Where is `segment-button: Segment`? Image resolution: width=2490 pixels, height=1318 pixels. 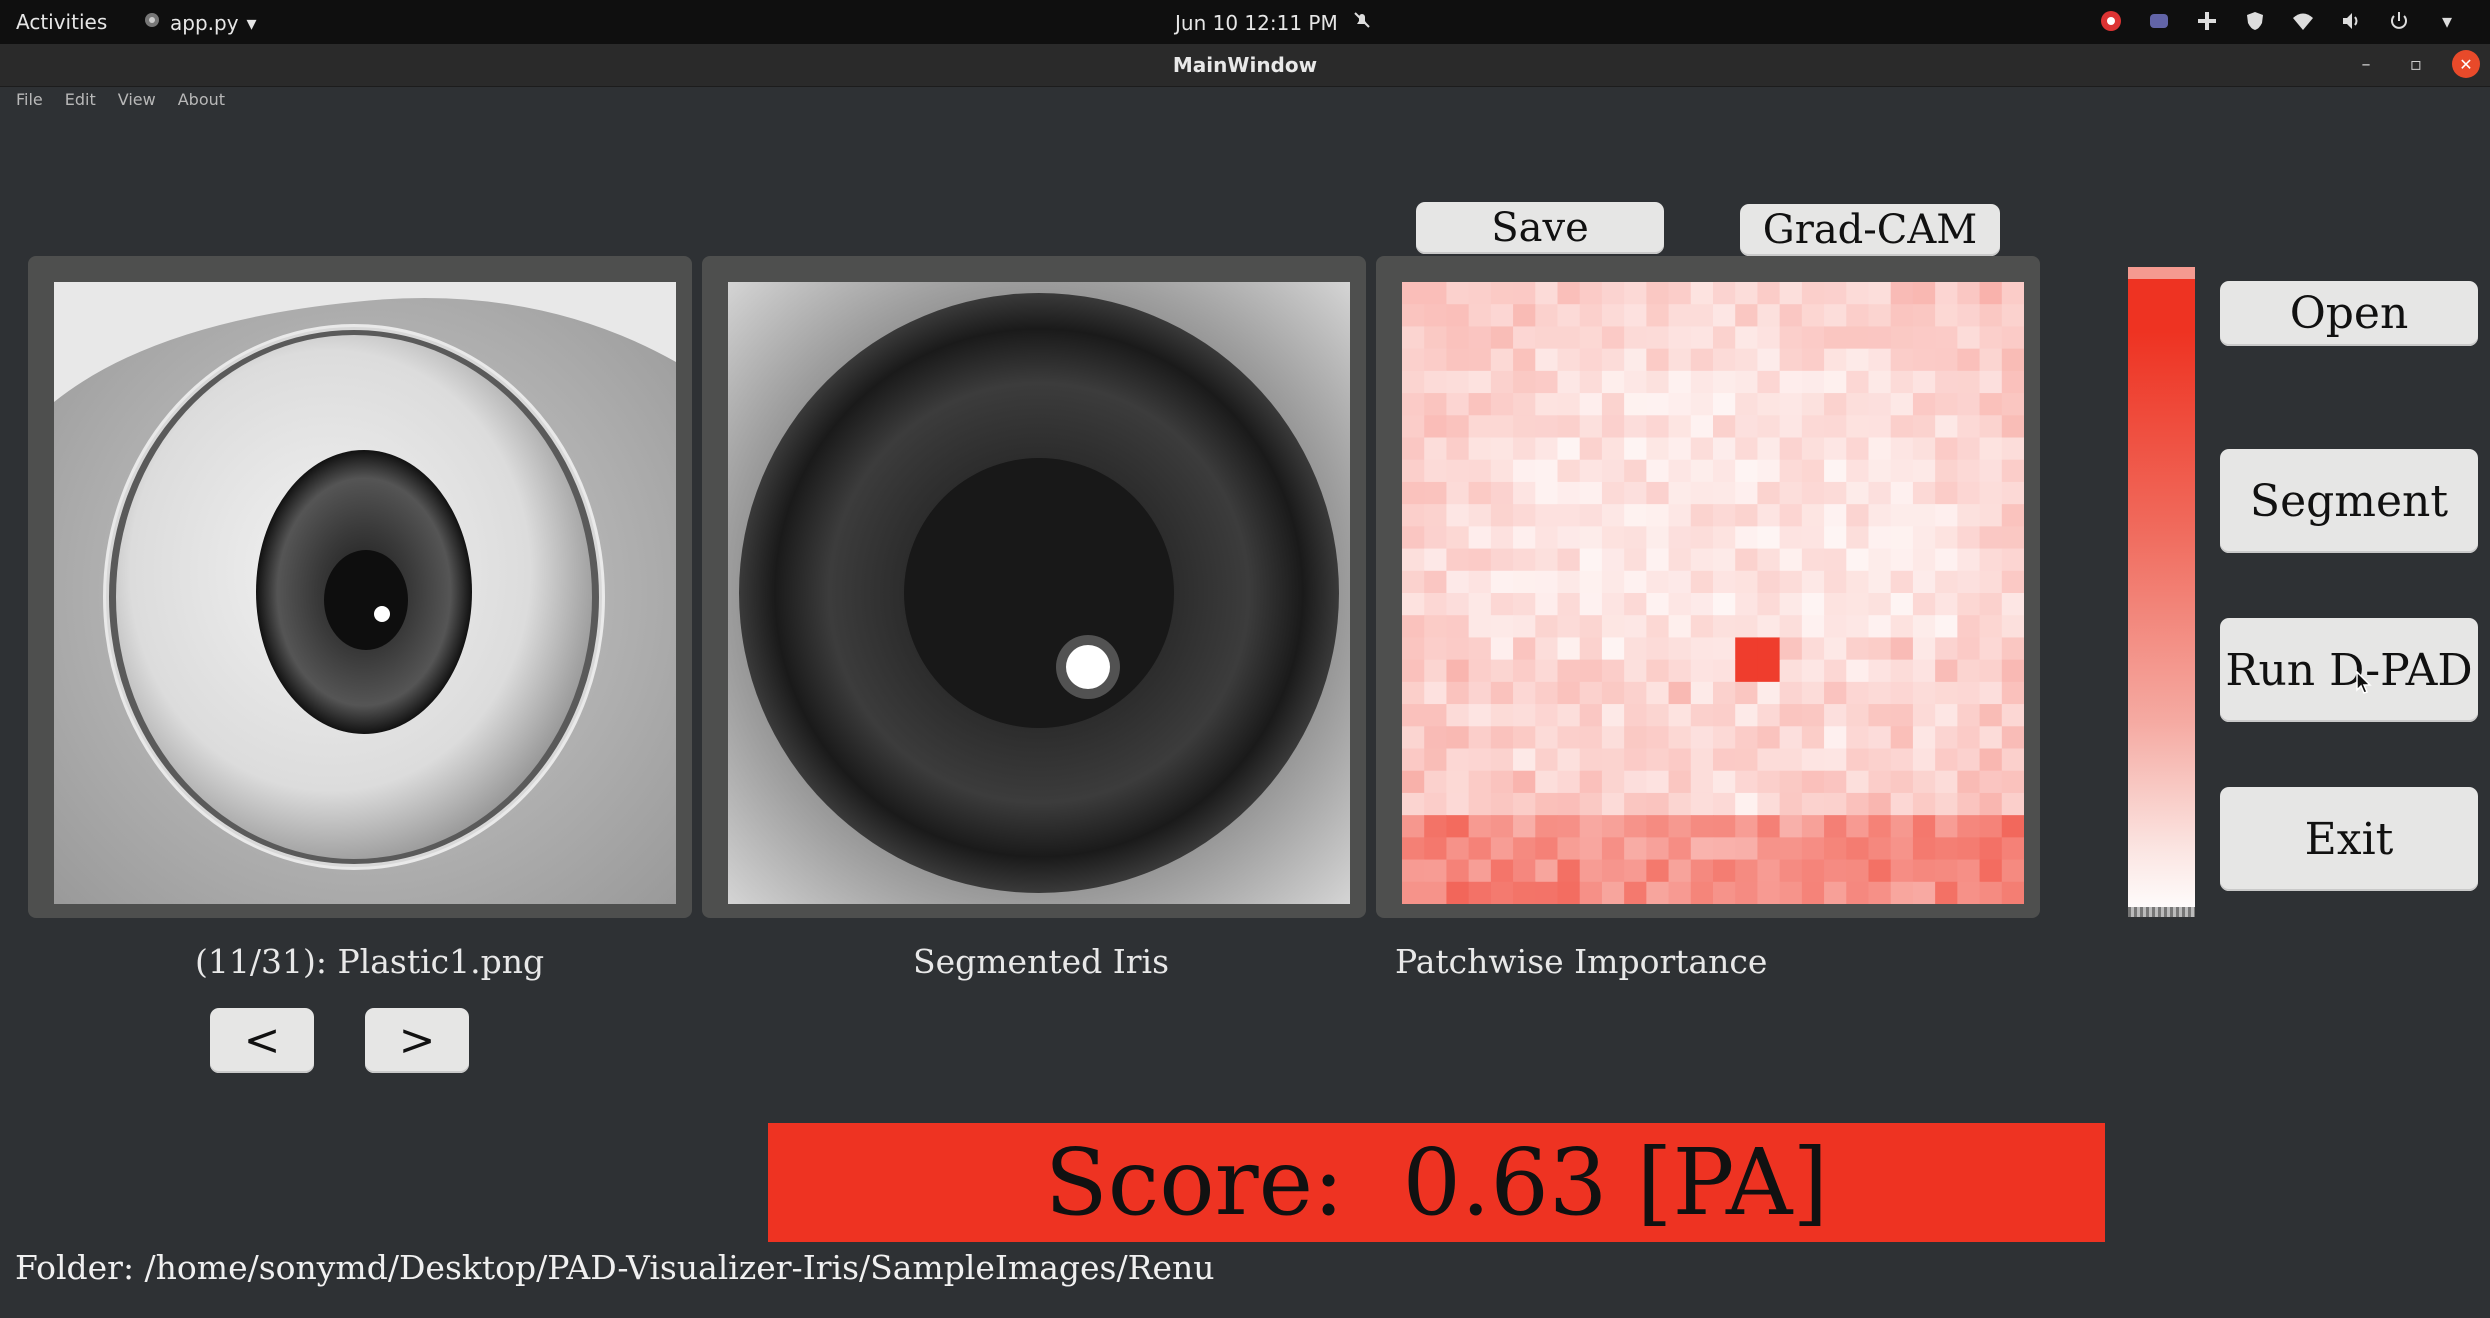
segment-button: Segment is located at coordinates (2349, 501).